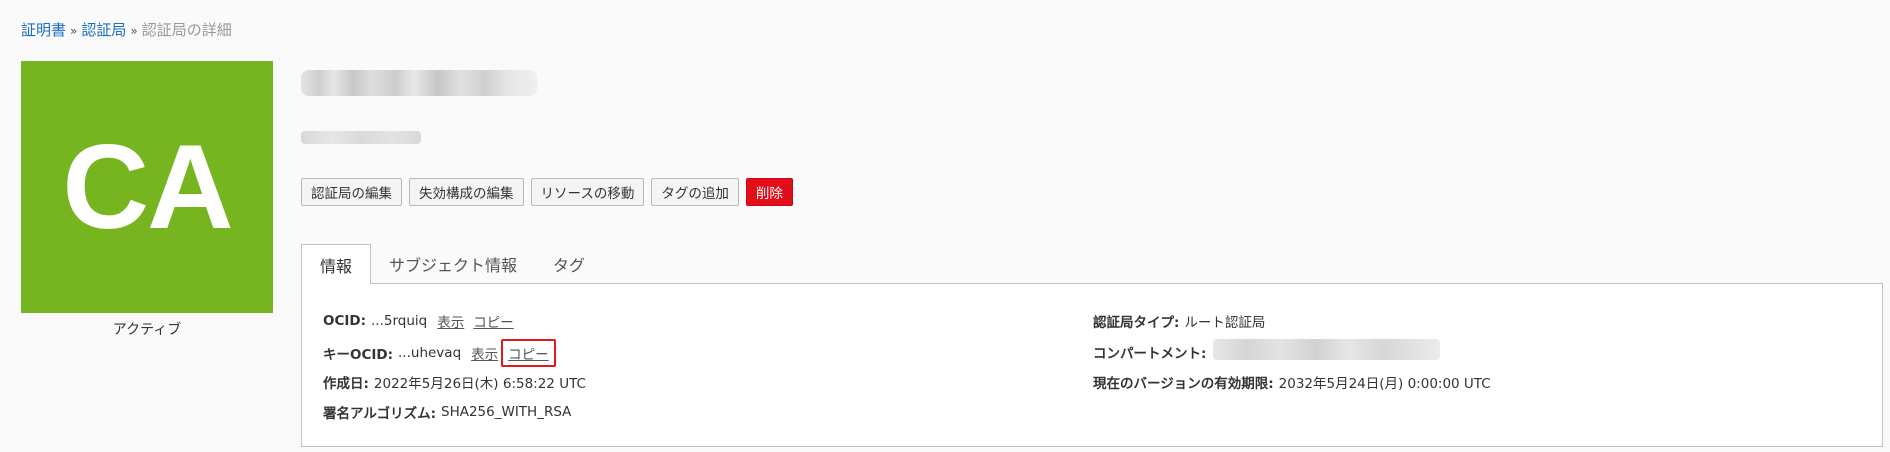 This screenshot has width=1890, height=452. I want to click on created-value: 2022年5月26日(木) 6:58:22 UTC, so click(479, 384).